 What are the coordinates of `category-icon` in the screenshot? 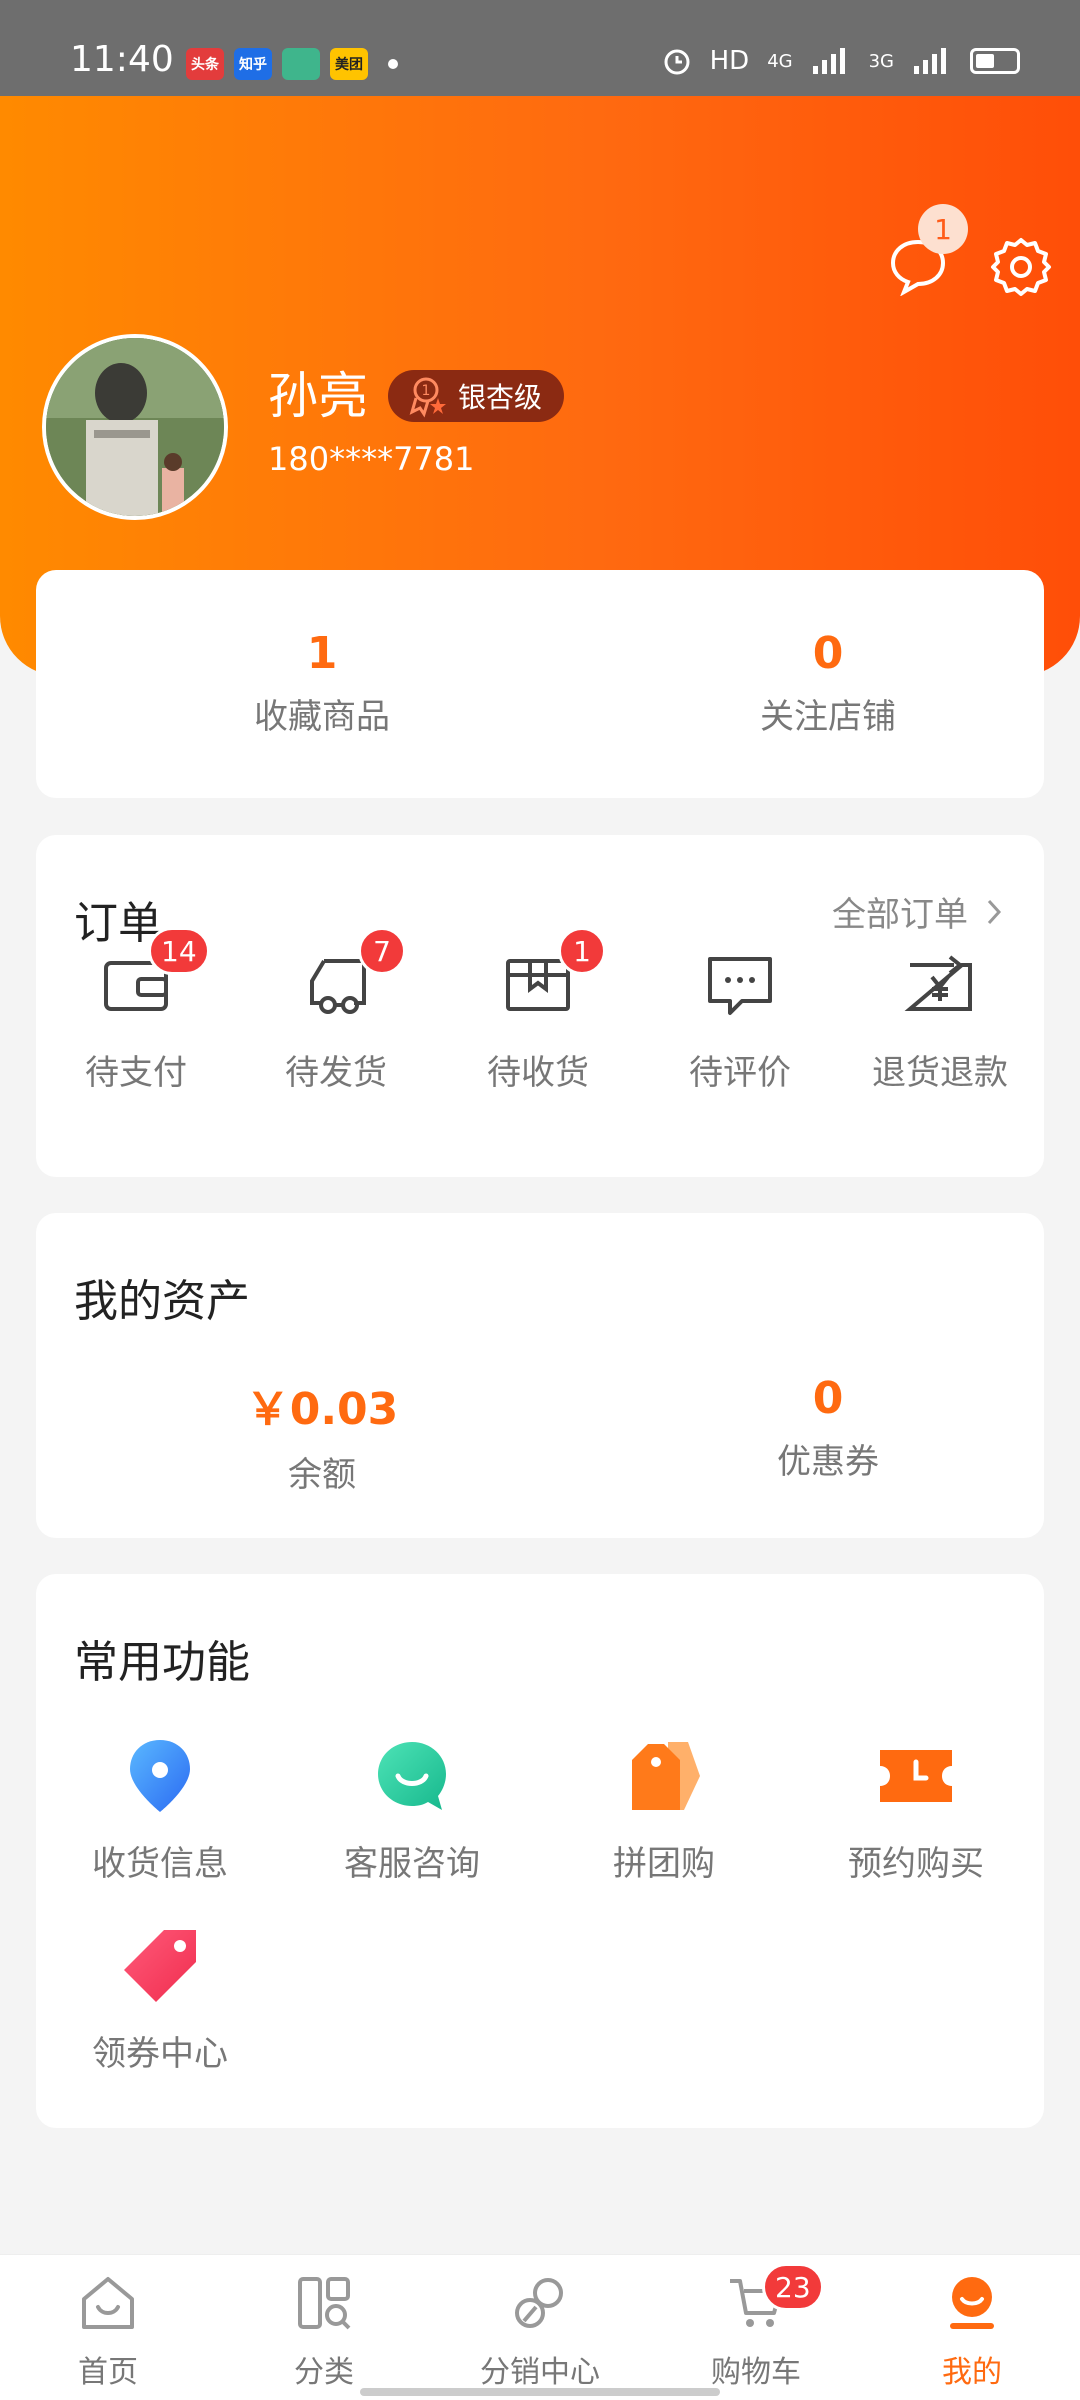 It's located at (324, 2303).